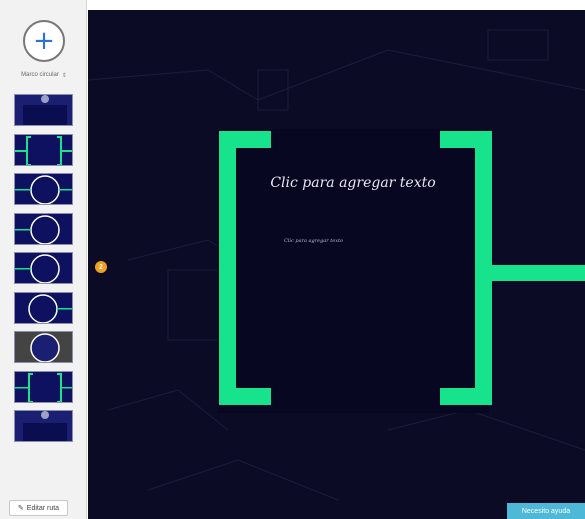  I want to click on layout-select: Marco circular ⇕, so click(44, 75).